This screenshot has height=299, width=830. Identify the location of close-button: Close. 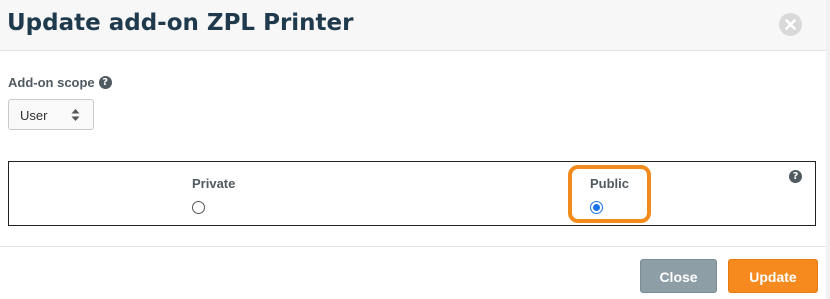
(678, 276).